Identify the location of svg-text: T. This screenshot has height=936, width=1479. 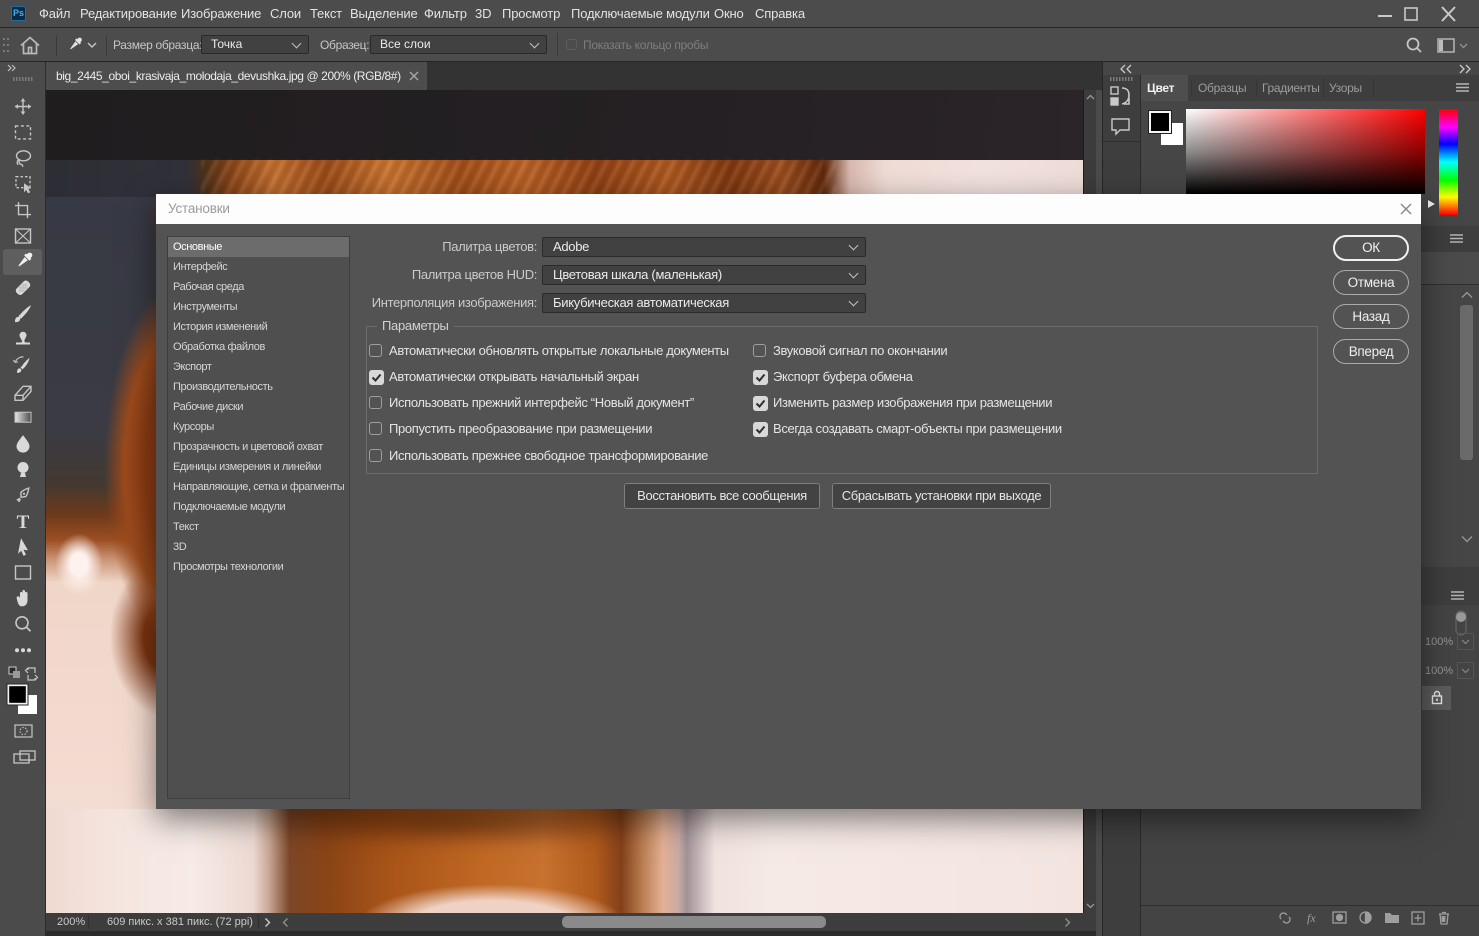
(23, 522).